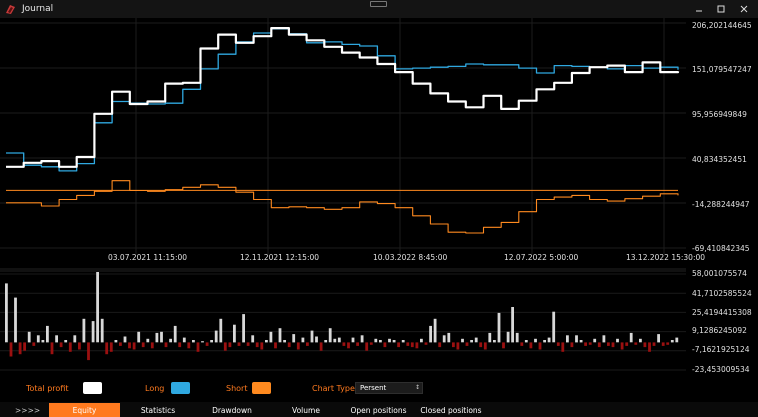 This screenshot has width=758, height=417. I want to click on drag-handle, so click(378, 4).